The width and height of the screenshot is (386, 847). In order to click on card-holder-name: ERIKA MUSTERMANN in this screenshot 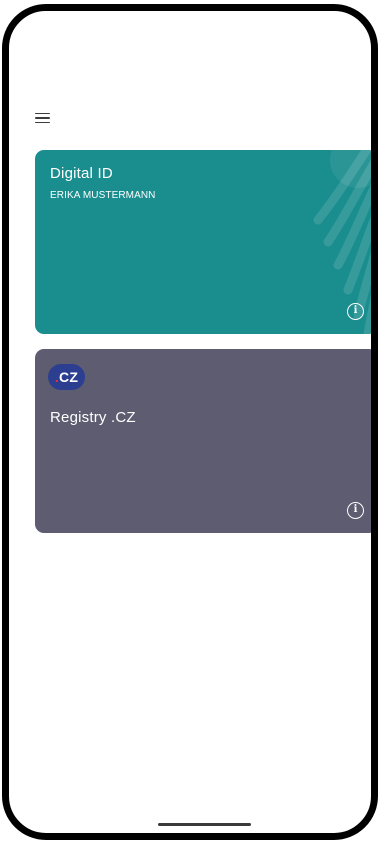, I will do `click(103, 195)`.